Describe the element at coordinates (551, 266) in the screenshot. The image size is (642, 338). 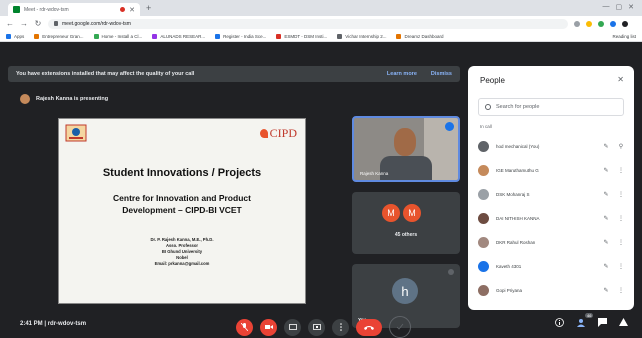
I see `participant-row: Kaveth 4301 ✎ ⋮` at that location.